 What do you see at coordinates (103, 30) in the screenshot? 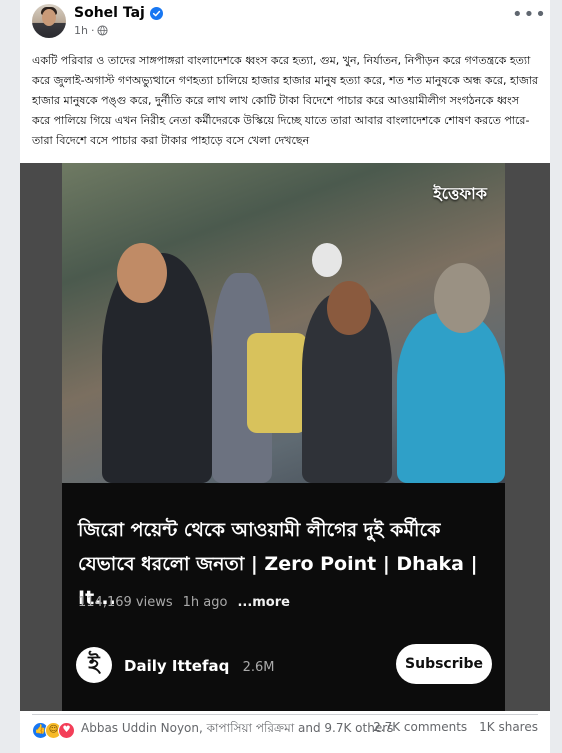
I see `globe-icon` at bounding box center [103, 30].